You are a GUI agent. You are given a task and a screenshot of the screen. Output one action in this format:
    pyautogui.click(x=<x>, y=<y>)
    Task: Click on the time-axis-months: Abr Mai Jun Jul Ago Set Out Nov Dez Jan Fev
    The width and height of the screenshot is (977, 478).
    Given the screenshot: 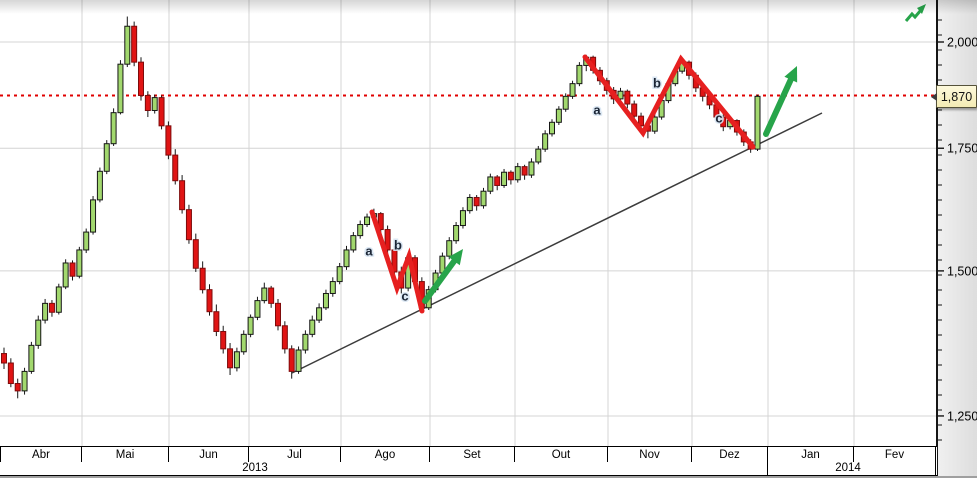 What is the action you would take?
    pyautogui.click(x=468, y=454)
    